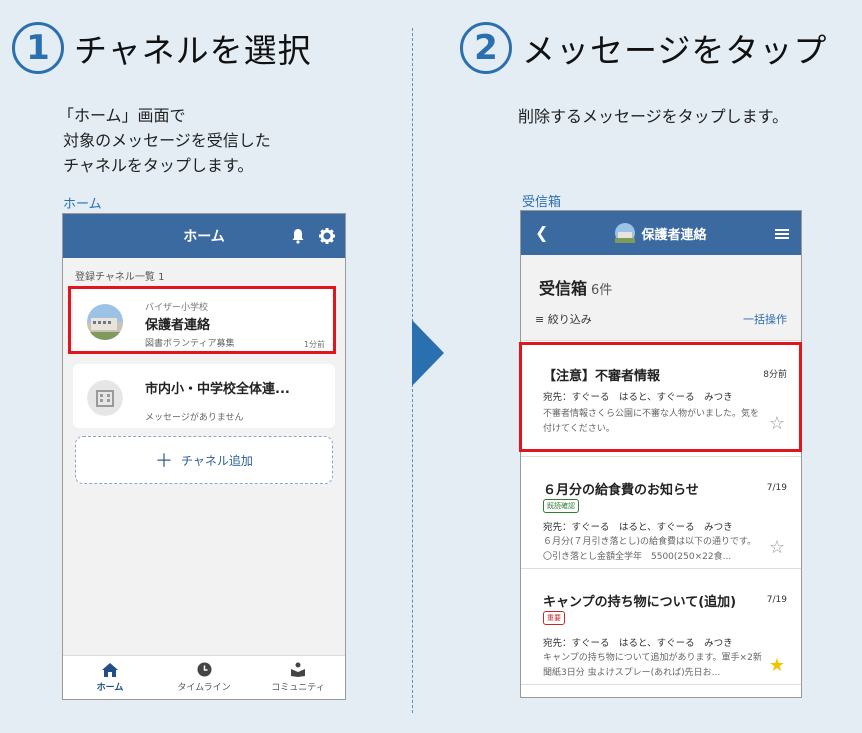 The height and width of the screenshot is (733, 862). I want to click on filter-button: ≡ 絞り込み, so click(563, 319).